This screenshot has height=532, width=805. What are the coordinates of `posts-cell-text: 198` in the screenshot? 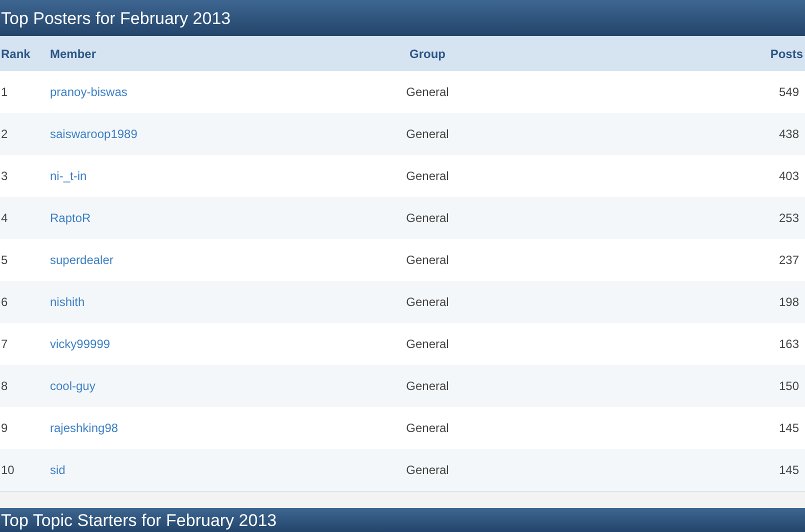 It's located at (789, 302).